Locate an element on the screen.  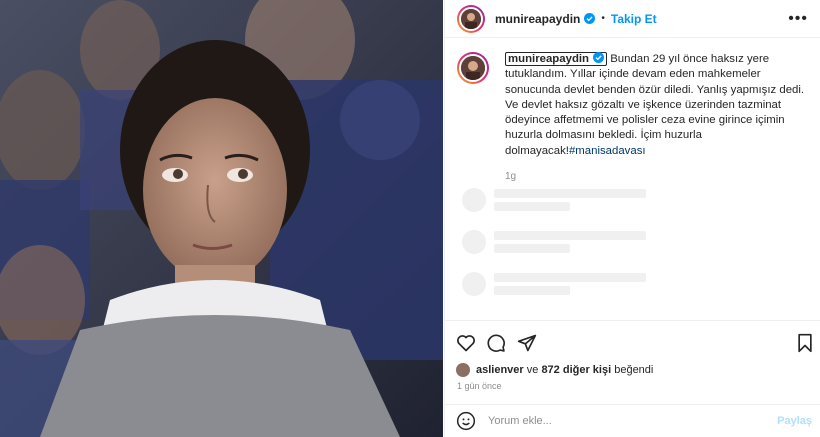
liker-username: aslienver is located at coordinates (500, 370).